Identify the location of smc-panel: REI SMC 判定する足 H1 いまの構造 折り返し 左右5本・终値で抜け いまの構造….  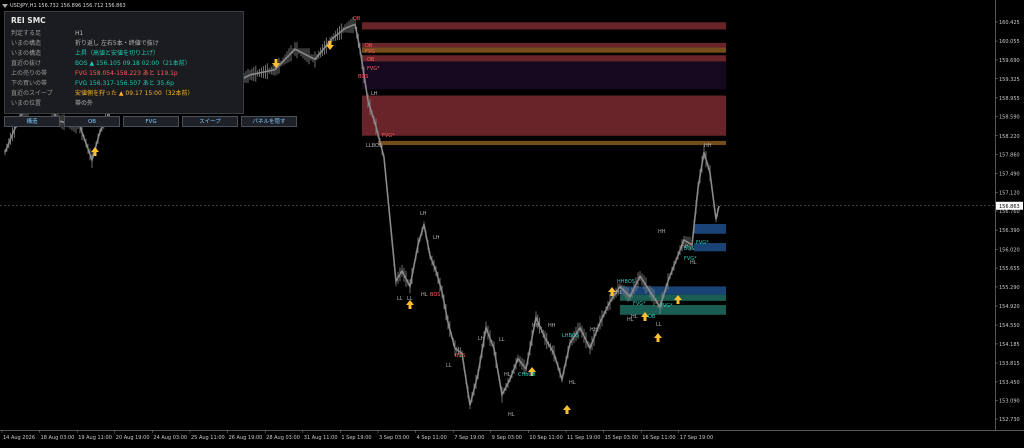
(124, 62).